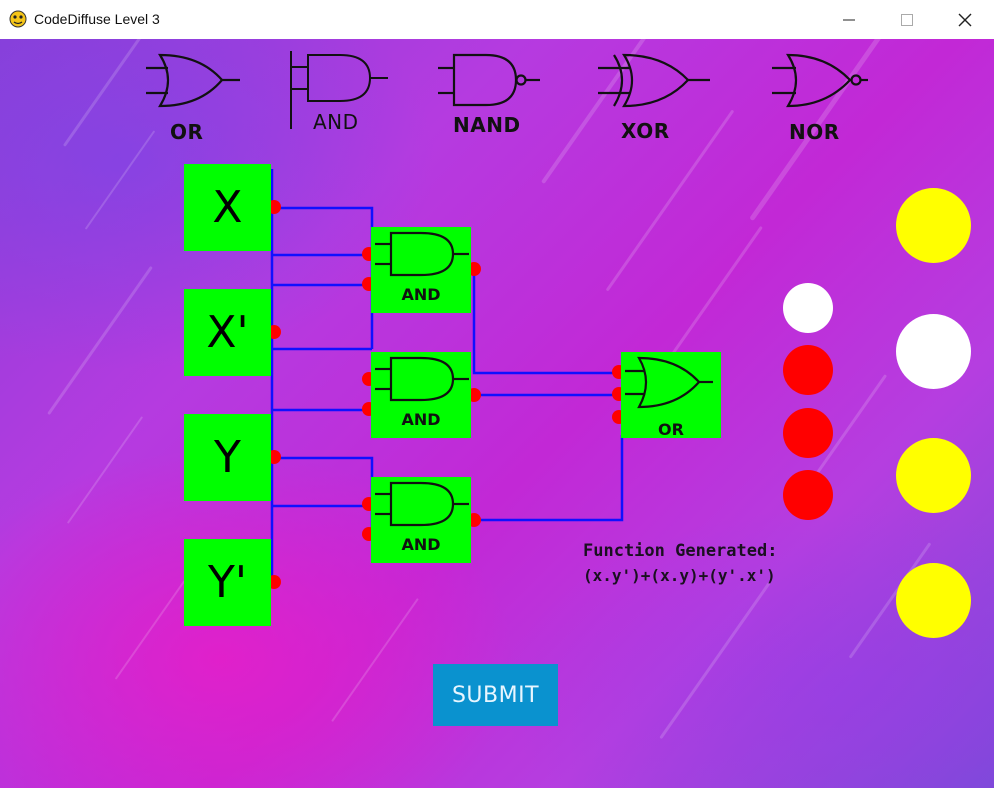  Describe the element at coordinates (671, 429) in the screenshot. I see `gate-label: OR` at that location.